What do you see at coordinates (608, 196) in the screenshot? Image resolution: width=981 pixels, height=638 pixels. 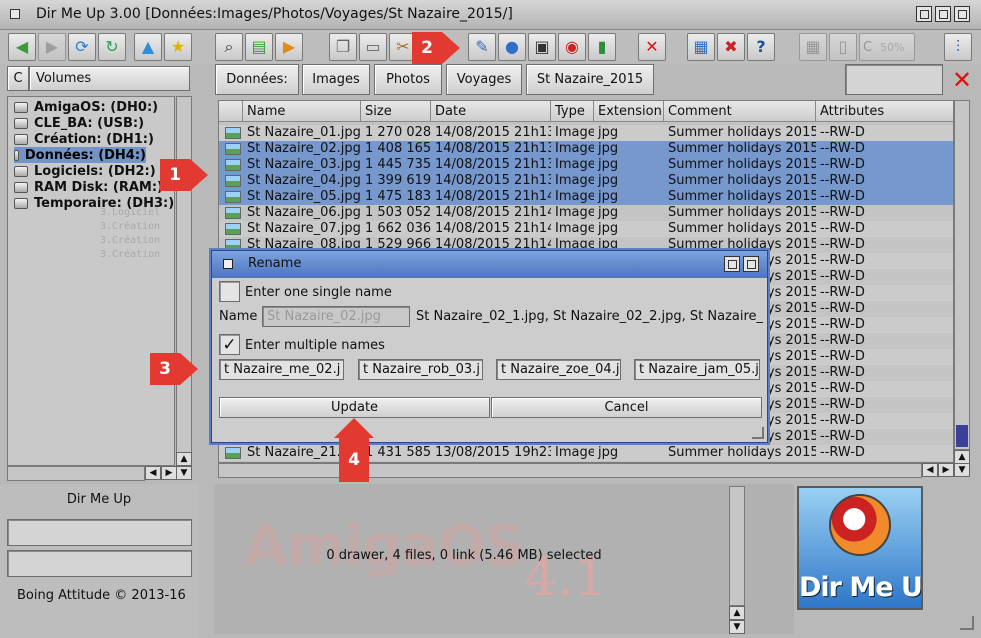 I see `cell-ext: jpg` at bounding box center [608, 196].